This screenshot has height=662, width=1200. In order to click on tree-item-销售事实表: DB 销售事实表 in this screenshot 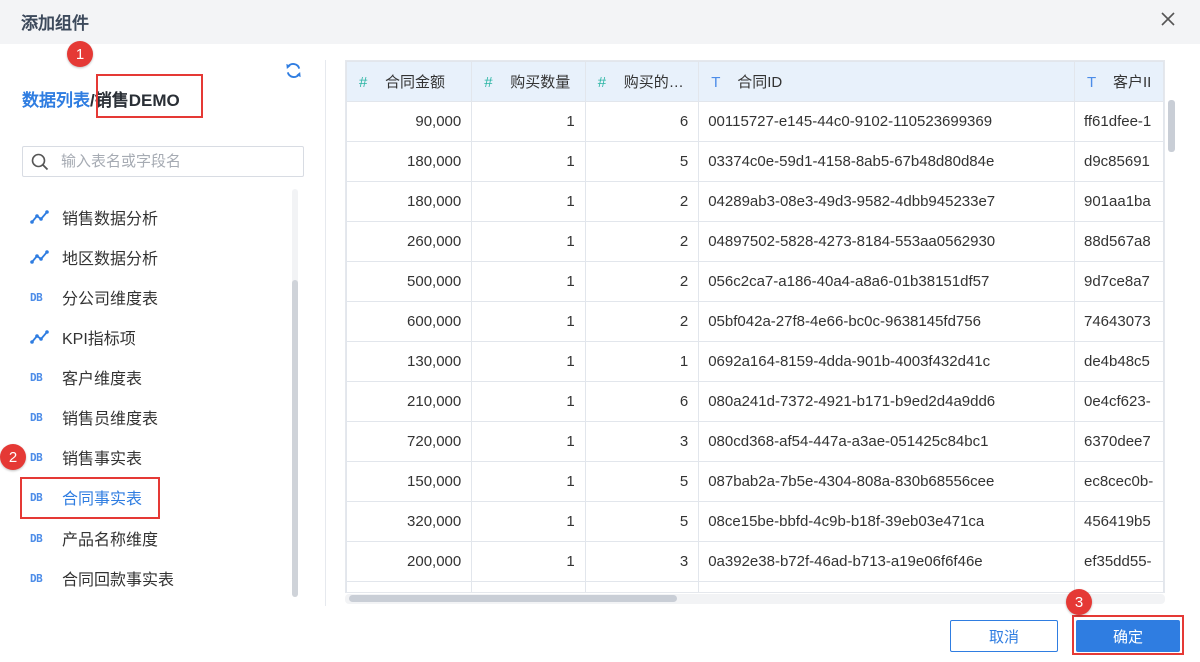, I will do `click(155, 457)`.